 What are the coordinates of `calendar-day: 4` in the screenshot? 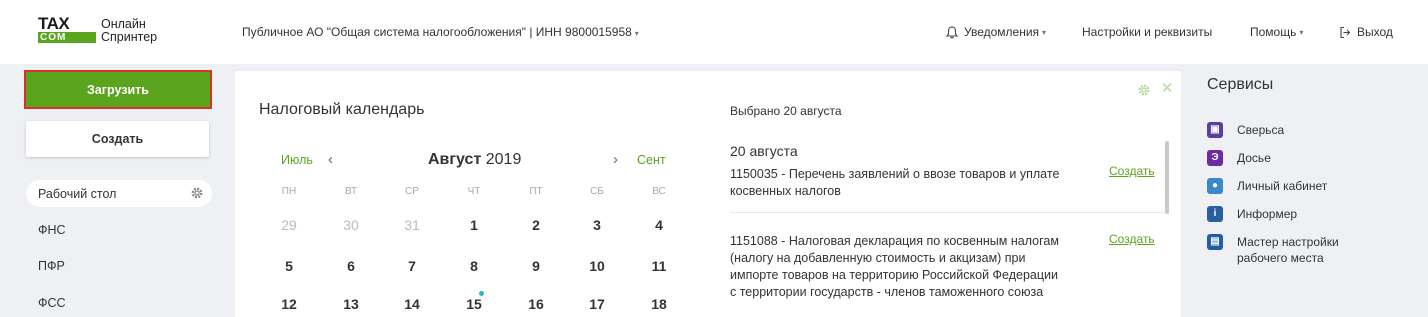 It's located at (659, 225).